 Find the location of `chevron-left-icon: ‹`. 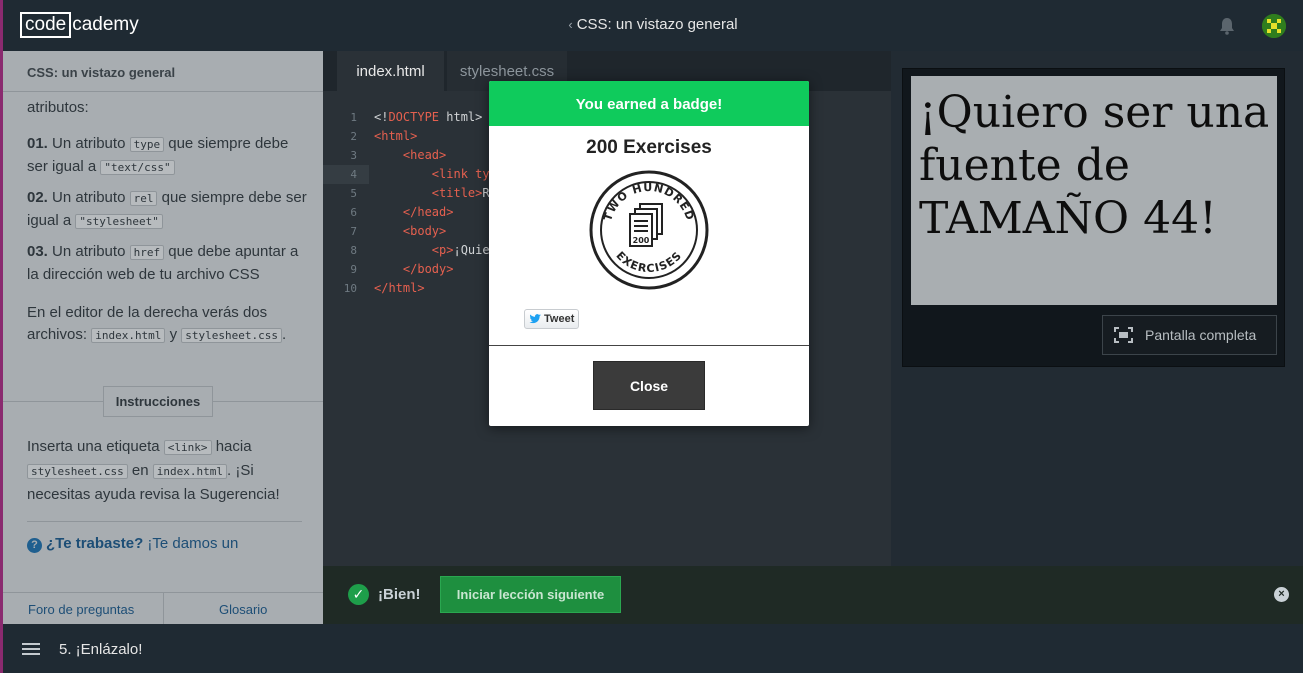

chevron-left-icon: ‹ is located at coordinates (570, 24).